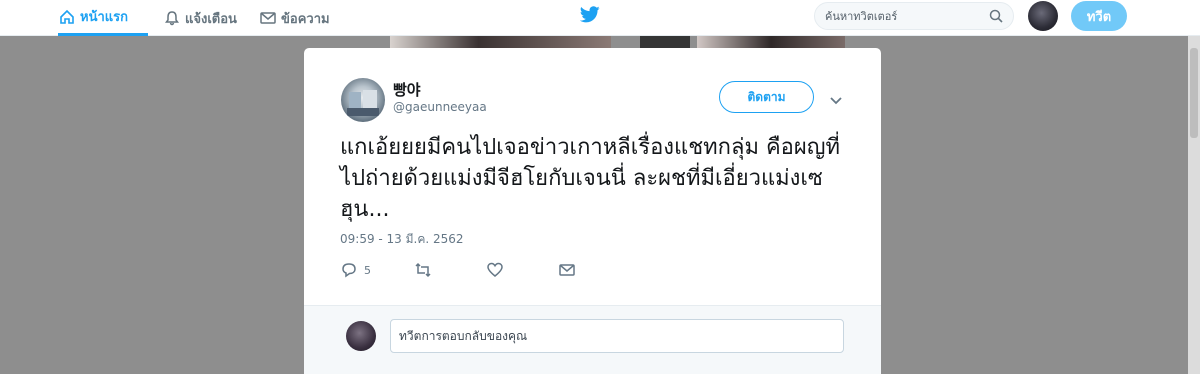 This screenshot has height=374, width=1200. What do you see at coordinates (367, 270) in the screenshot?
I see `reply-count: 5` at bounding box center [367, 270].